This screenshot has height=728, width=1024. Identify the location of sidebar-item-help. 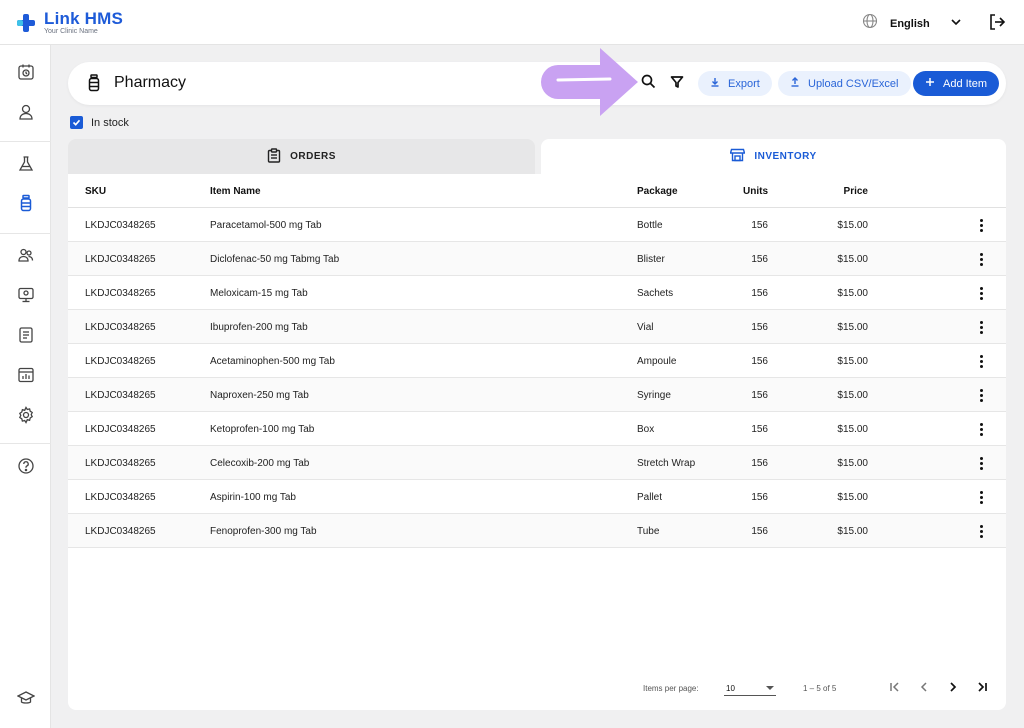
(26, 468).